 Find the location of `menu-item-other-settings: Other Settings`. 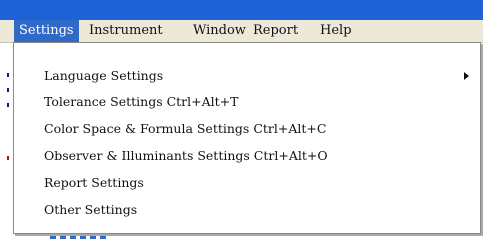

menu-item-other-settings: Other Settings is located at coordinates (247, 209).